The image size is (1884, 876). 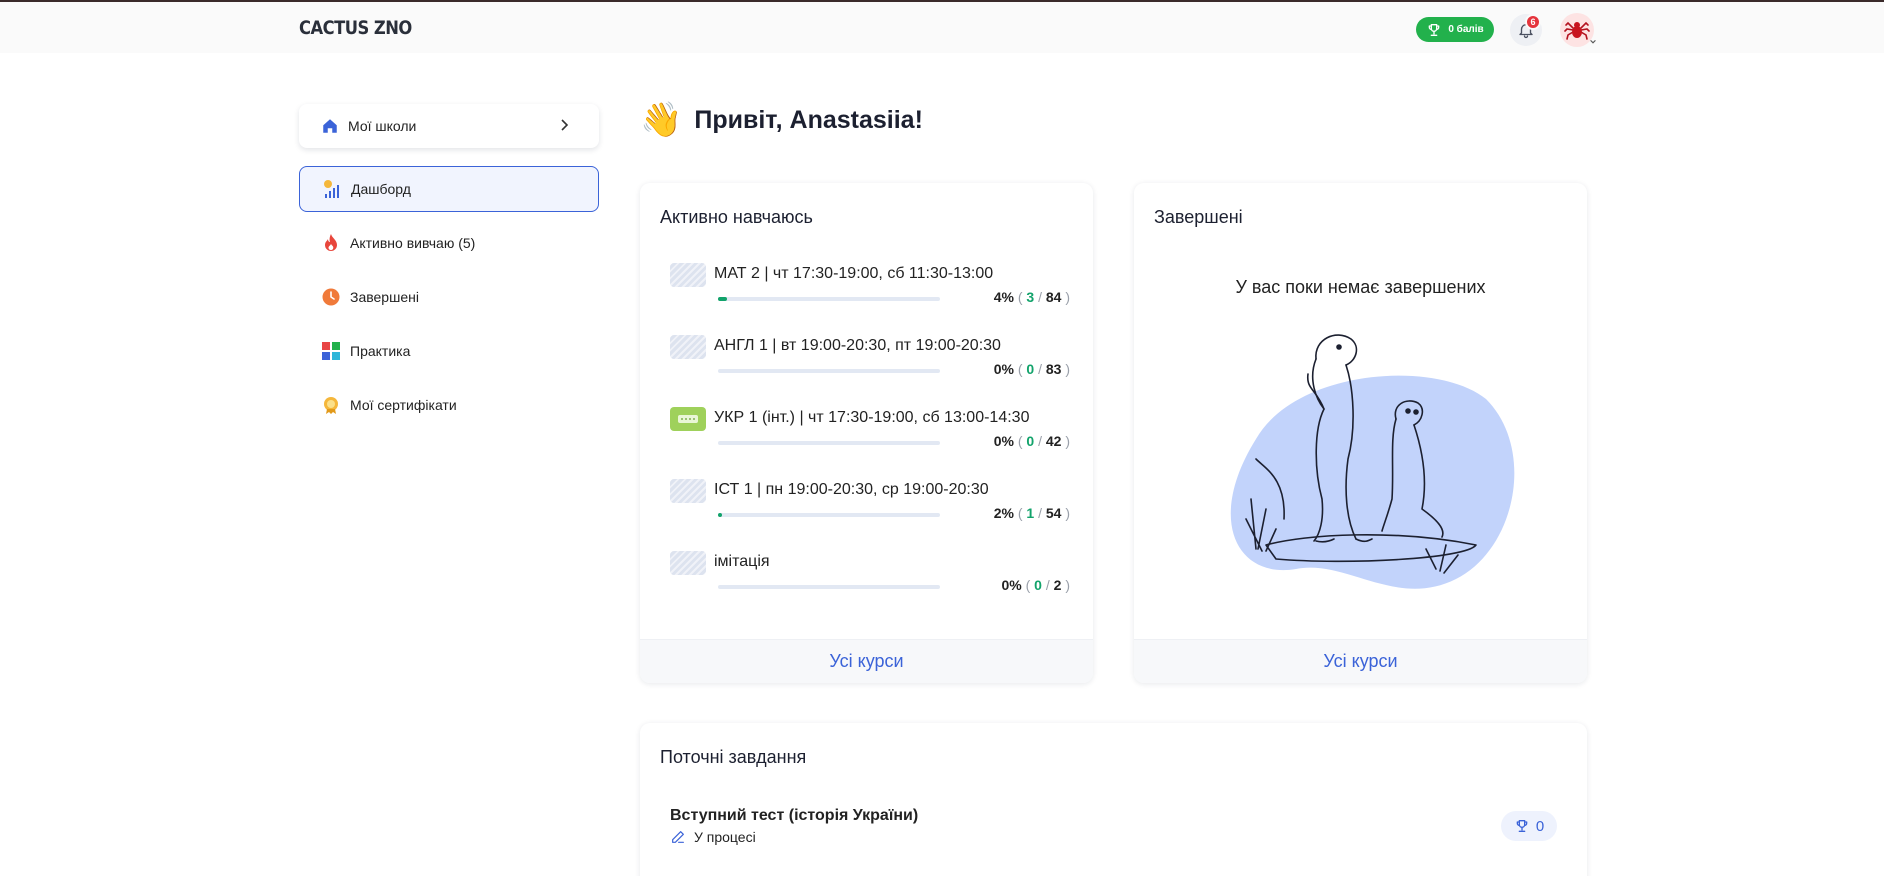 What do you see at coordinates (382, 126) in the screenshot?
I see `my-schools-label: Мої школи` at bounding box center [382, 126].